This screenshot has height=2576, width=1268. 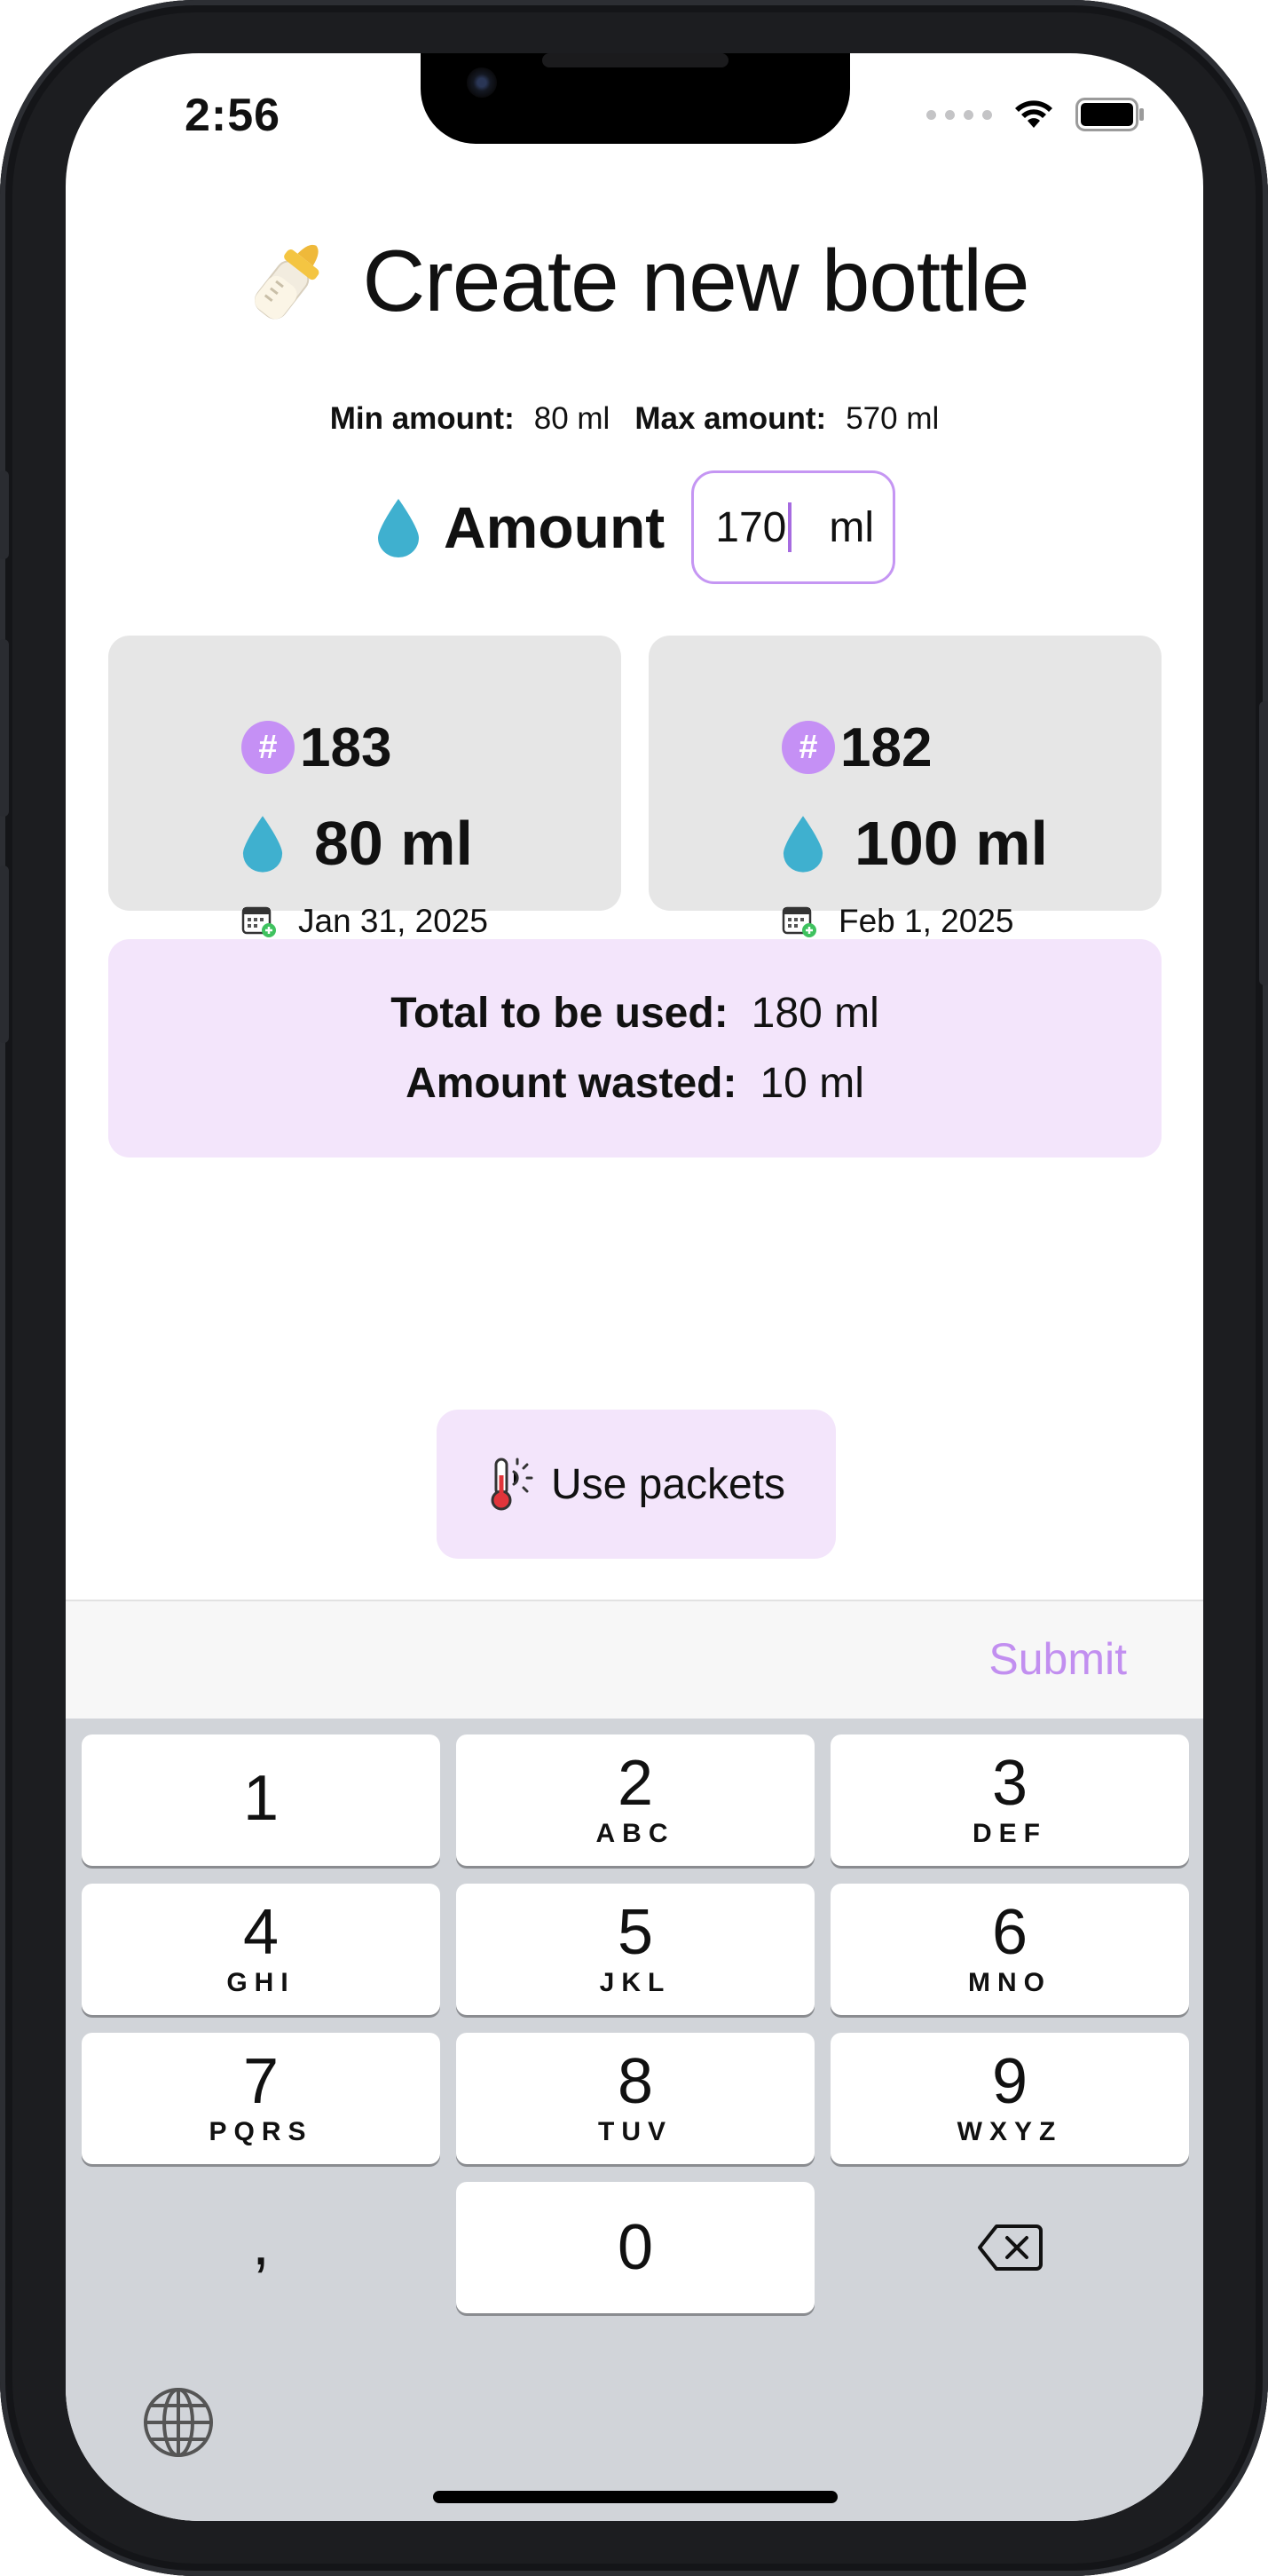 I want to click on min-amount-label: Min amount:, so click(x=422, y=418).